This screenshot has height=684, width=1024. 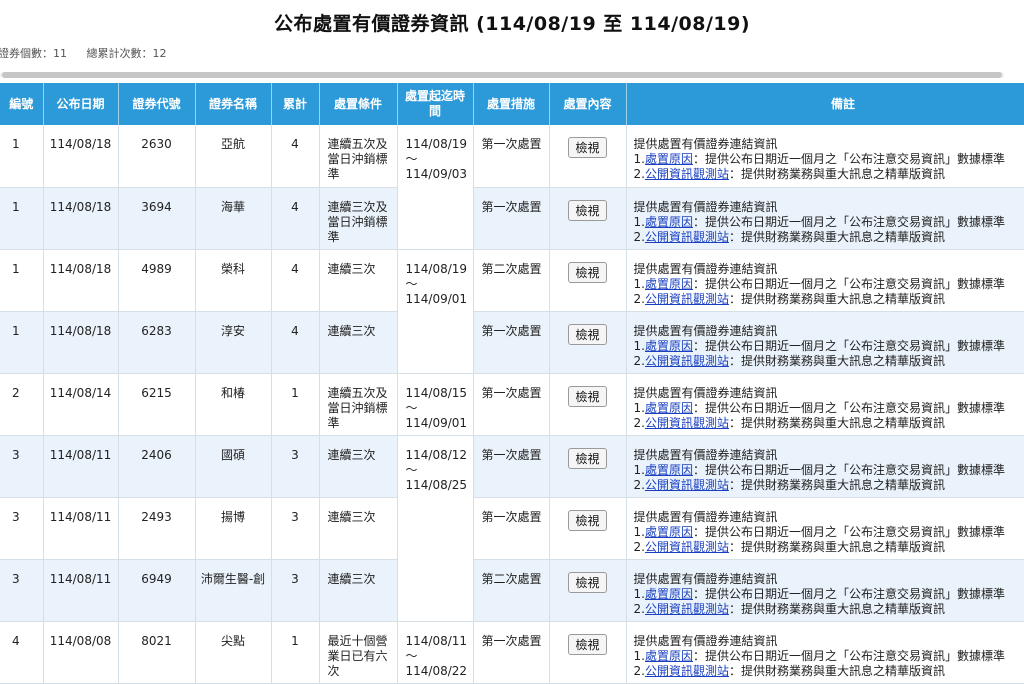 I want to click on horizontal-scrollbar, so click(x=512, y=75).